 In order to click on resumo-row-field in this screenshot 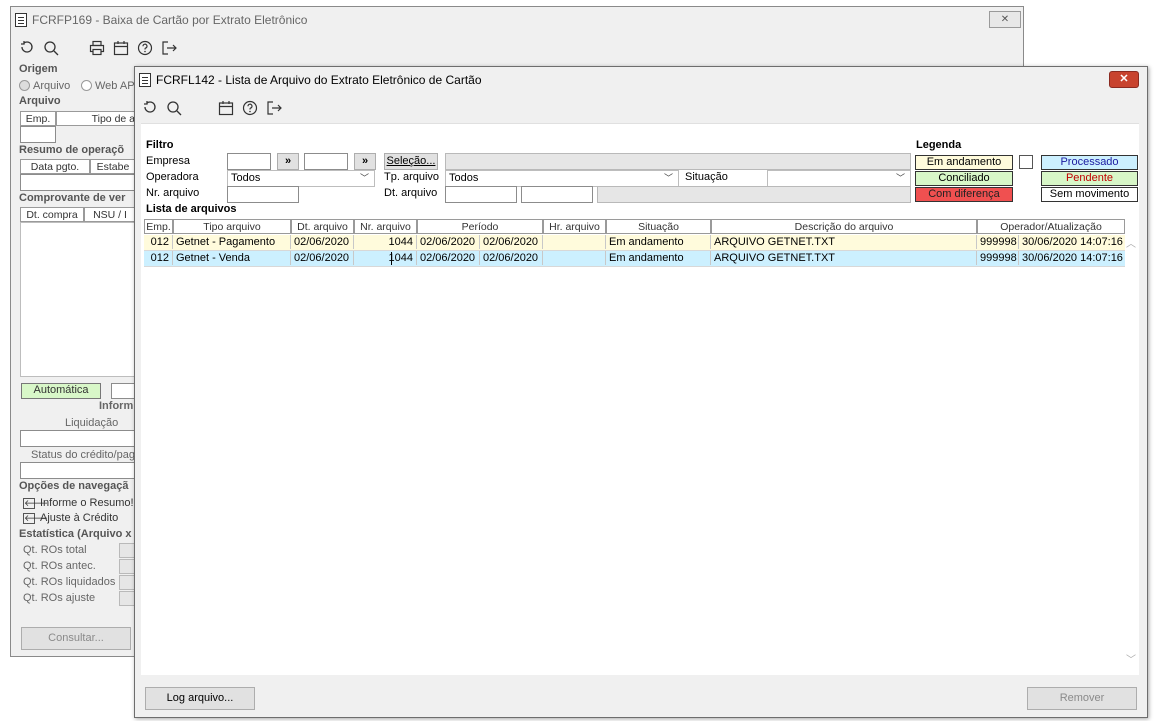, I will do `click(78, 182)`.